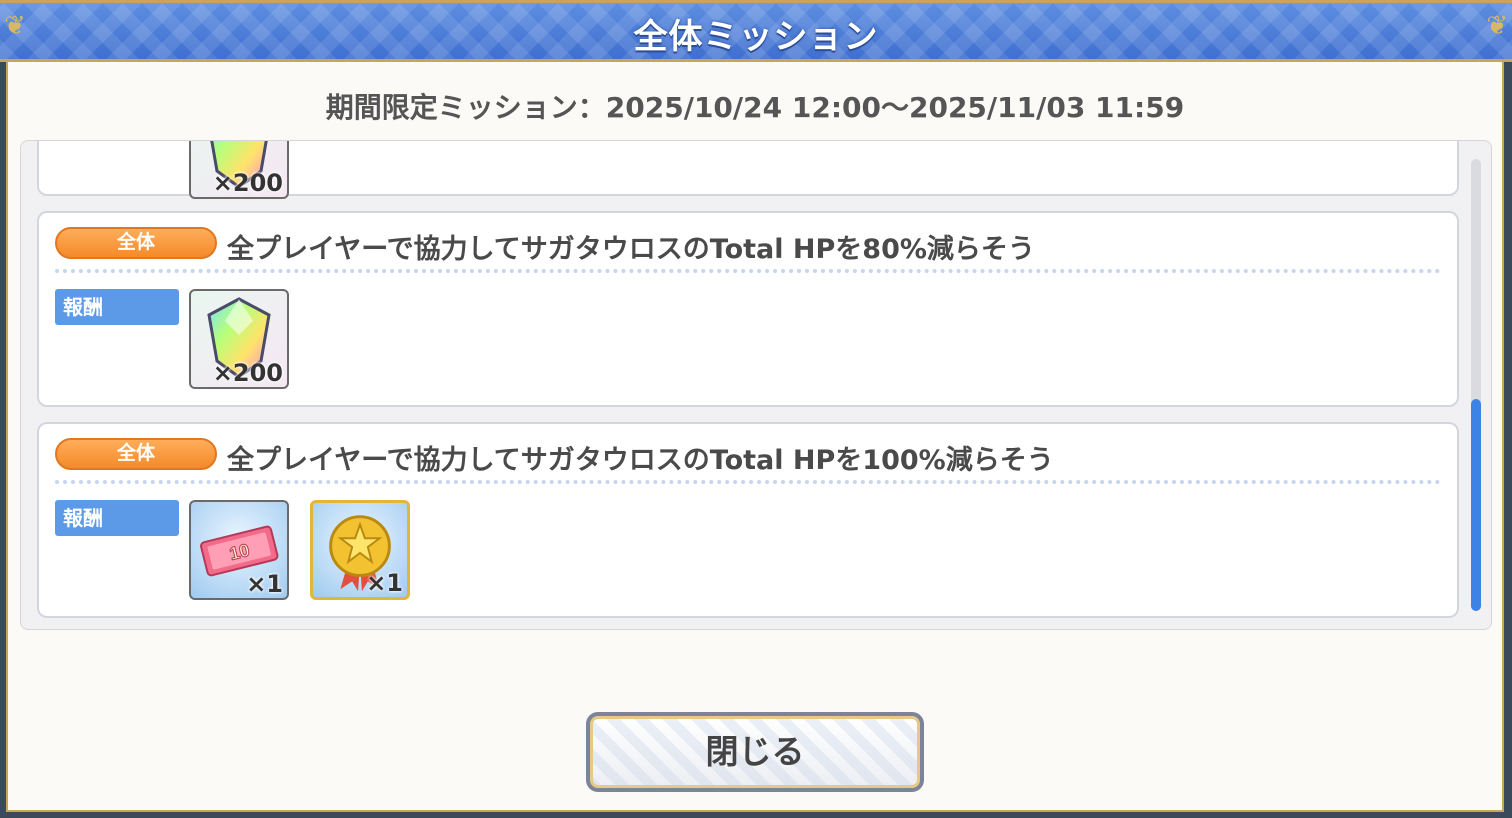  What do you see at coordinates (756, 37) in the screenshot?
I see `dialog-title: 全体ミッション` at bounding box center [756, 37].